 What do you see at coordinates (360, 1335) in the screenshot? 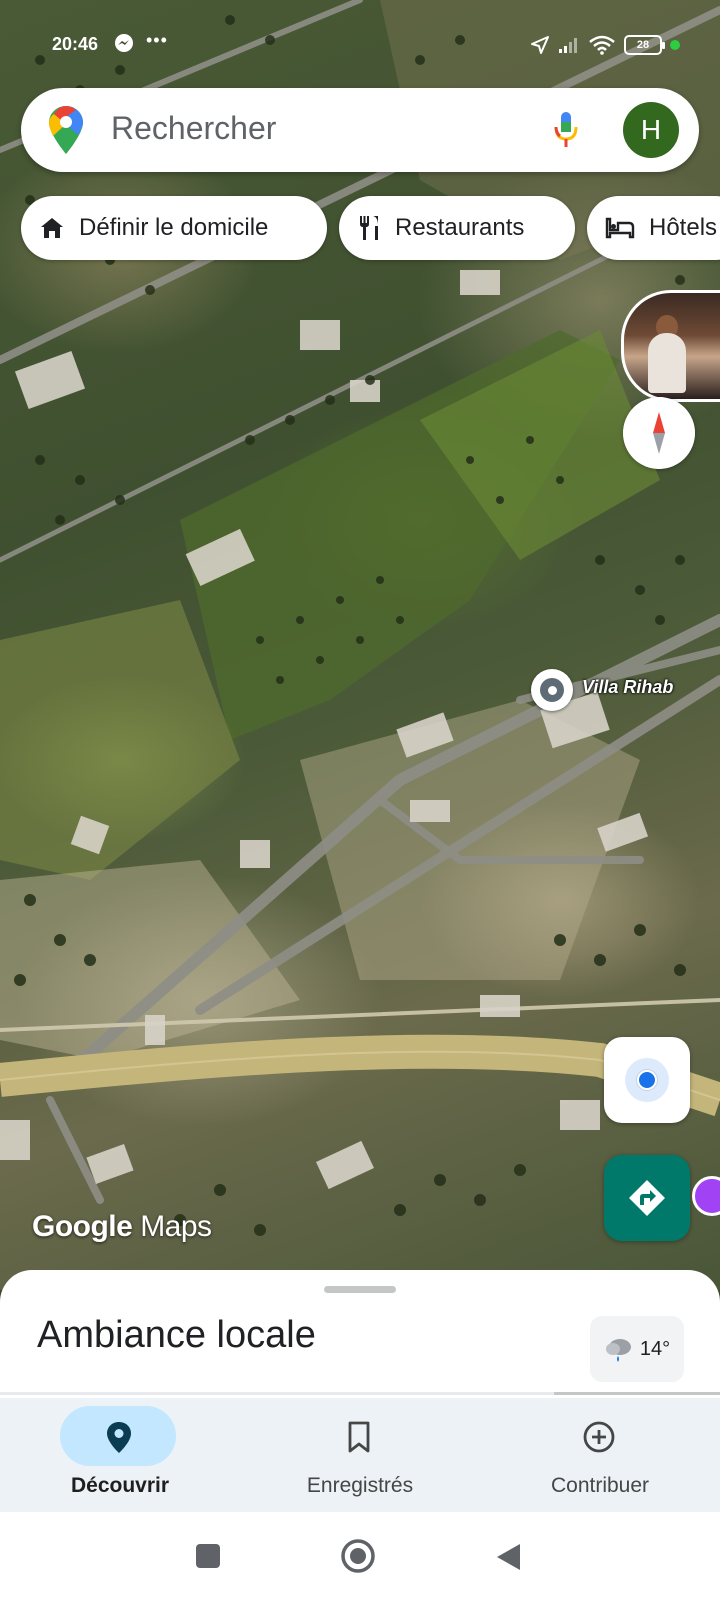
I see `bottom-sheet: Ambiance locale 14°` at bounding box center [360, 1335].